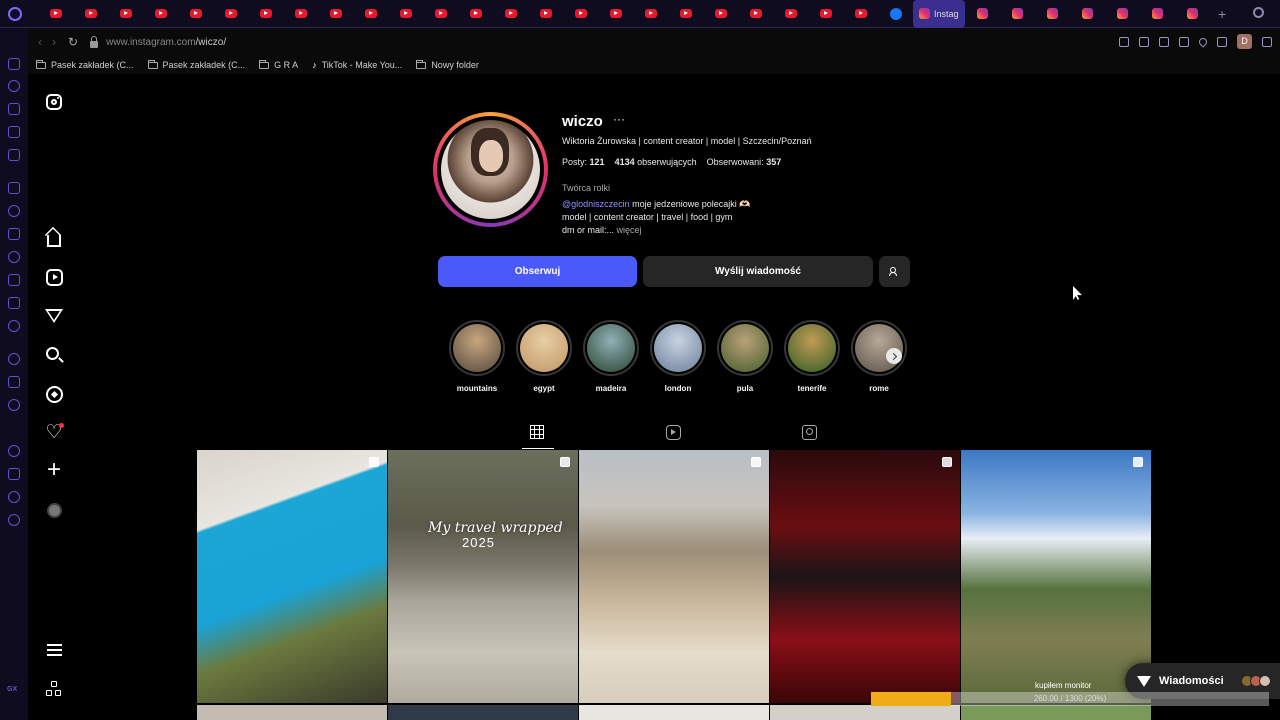 This screenshot has width=1280, height=720. I want to click on search-icon, so click(54, 355).